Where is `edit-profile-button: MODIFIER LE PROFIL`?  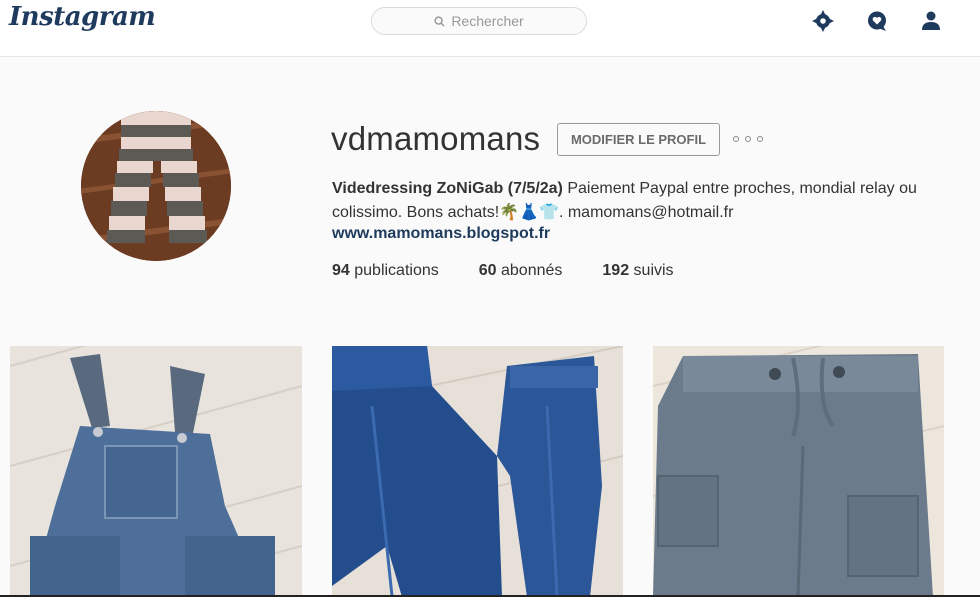
edit-profile-button: MODIFIER LE PROFIL is located at coordinates (638, 139).